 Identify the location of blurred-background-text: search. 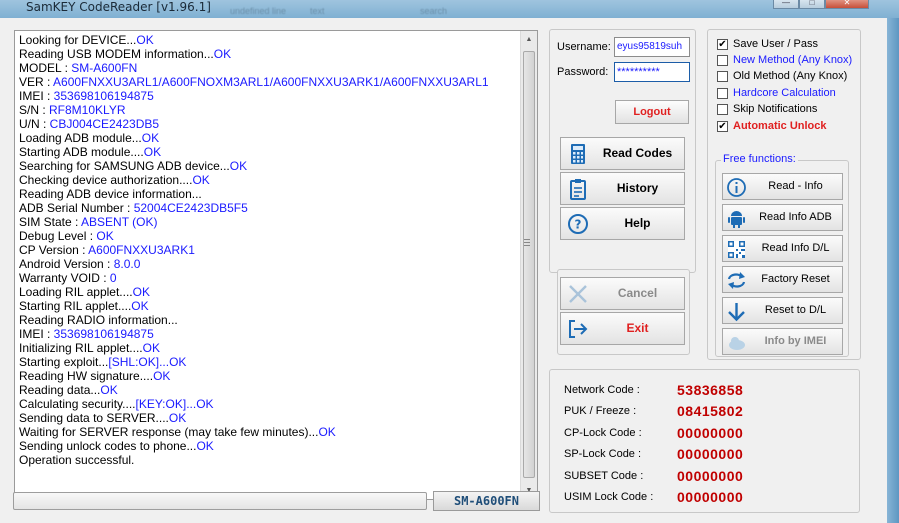
(434, 11).